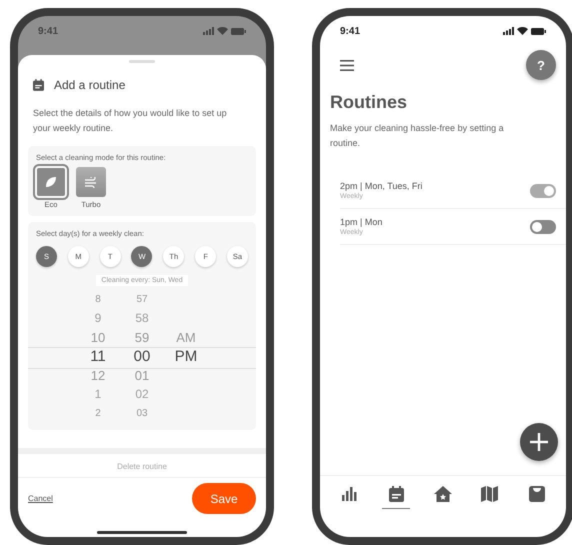 This screenshot has height=545, width=572. I want to click on leaf-icon, so click(51, 182).